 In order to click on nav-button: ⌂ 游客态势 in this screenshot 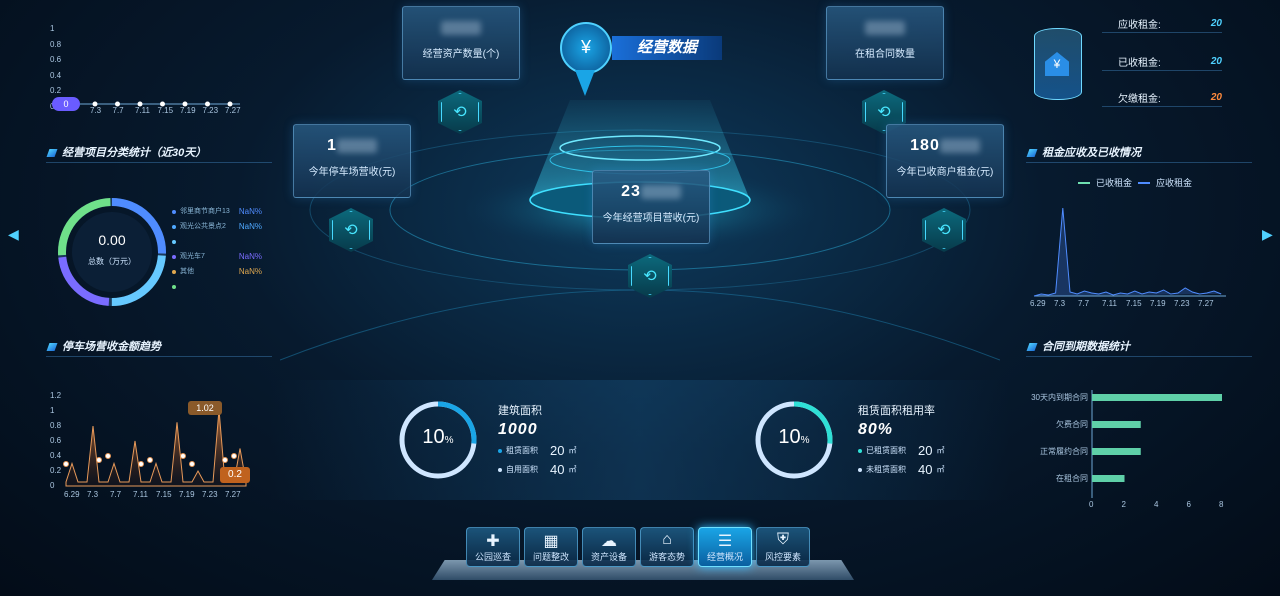, I will do `click(667, 547)`.